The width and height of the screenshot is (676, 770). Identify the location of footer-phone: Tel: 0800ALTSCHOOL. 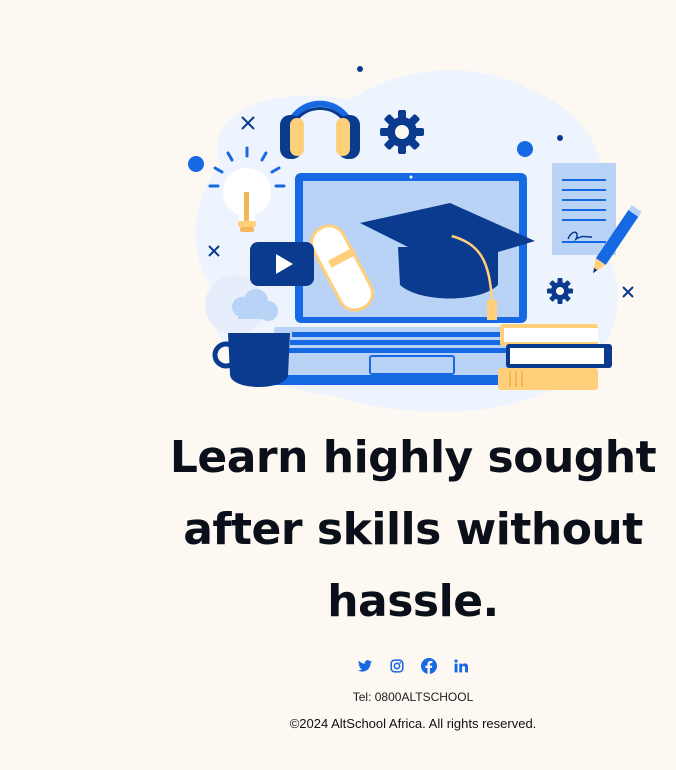
(413, 697).